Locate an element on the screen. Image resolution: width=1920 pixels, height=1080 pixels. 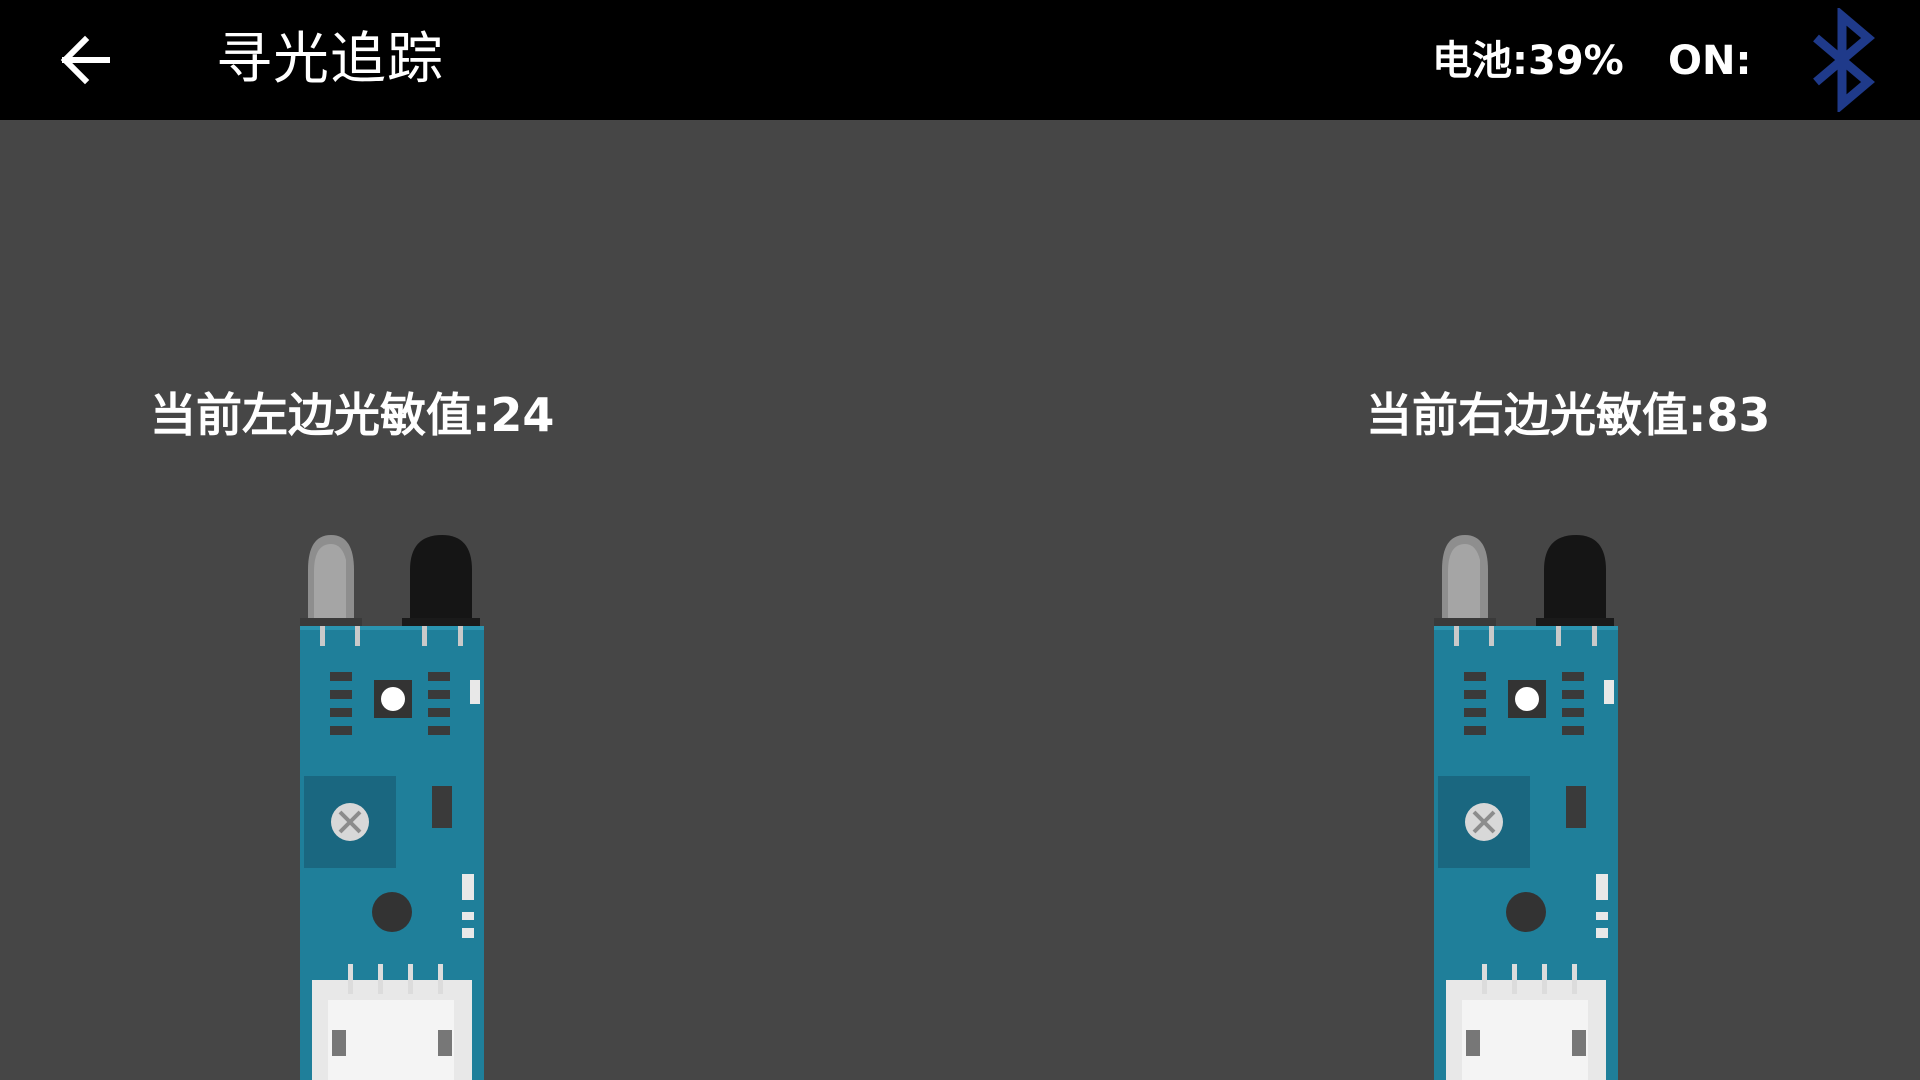
arrow-left-icon is located at coordinates (85, 60).